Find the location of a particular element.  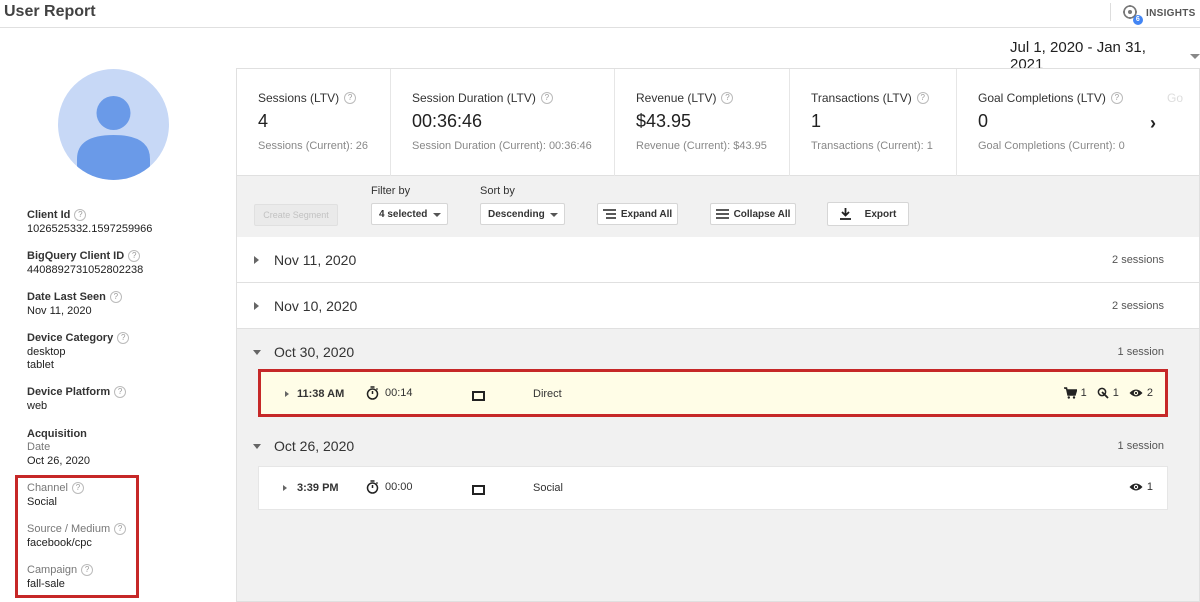

expand-all-button: Expand All is located at coordinates (637, 214).